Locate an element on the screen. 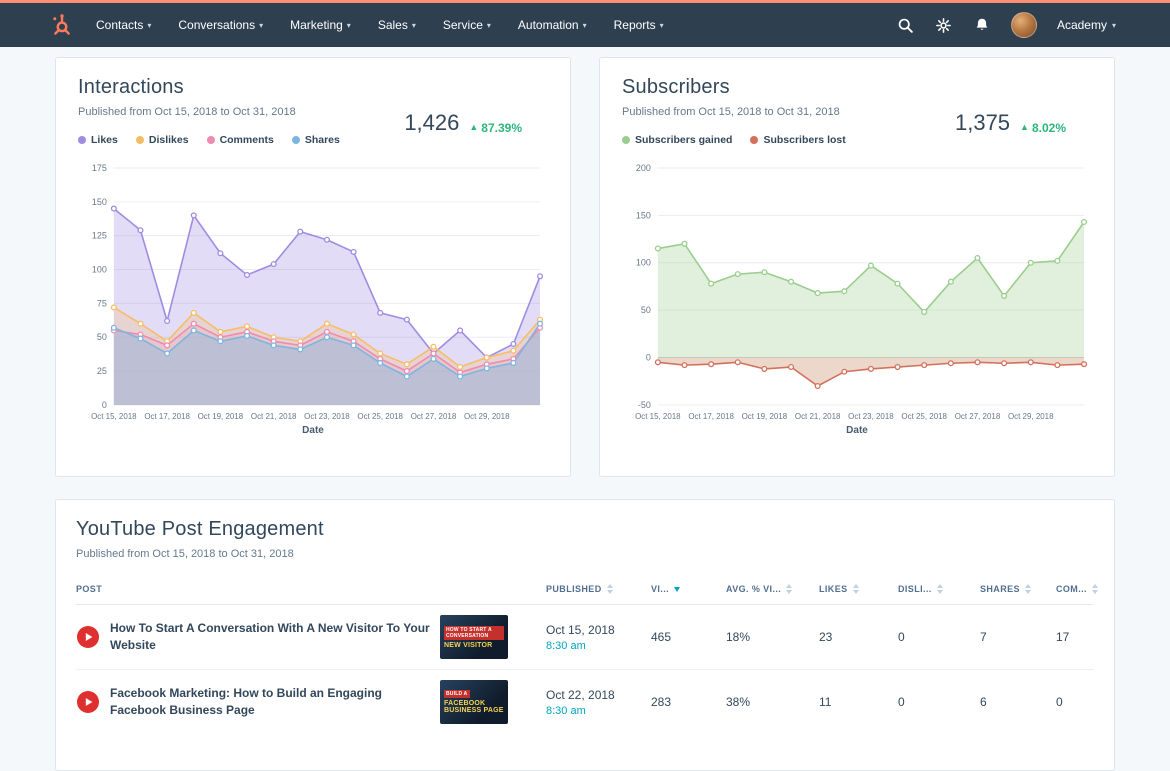  nav-item-label: Reports is located at coordinates (634, 25).